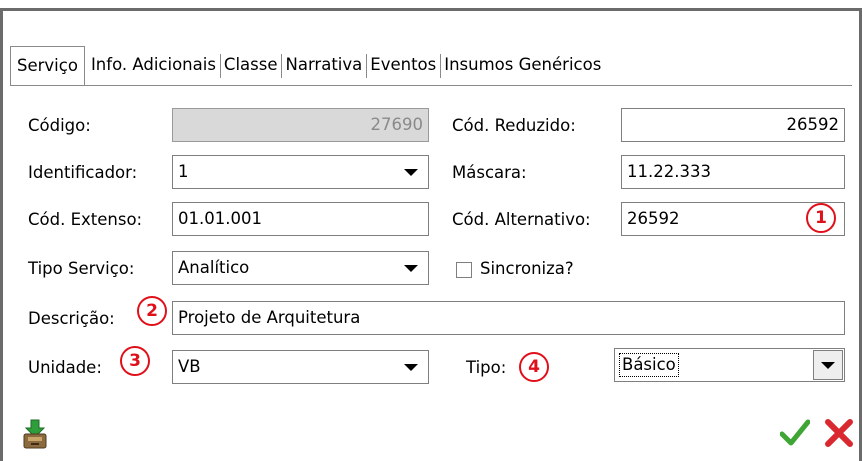 The image size is (862, 461). I want to click on annotation-badge-1: 1, so click(821, 218).